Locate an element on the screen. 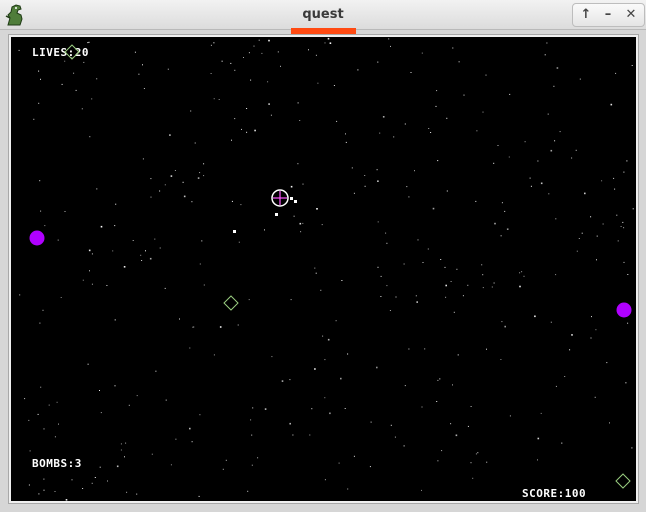 The image size is (646, 512). minimize-button: – is located at coordinates (608, 15).